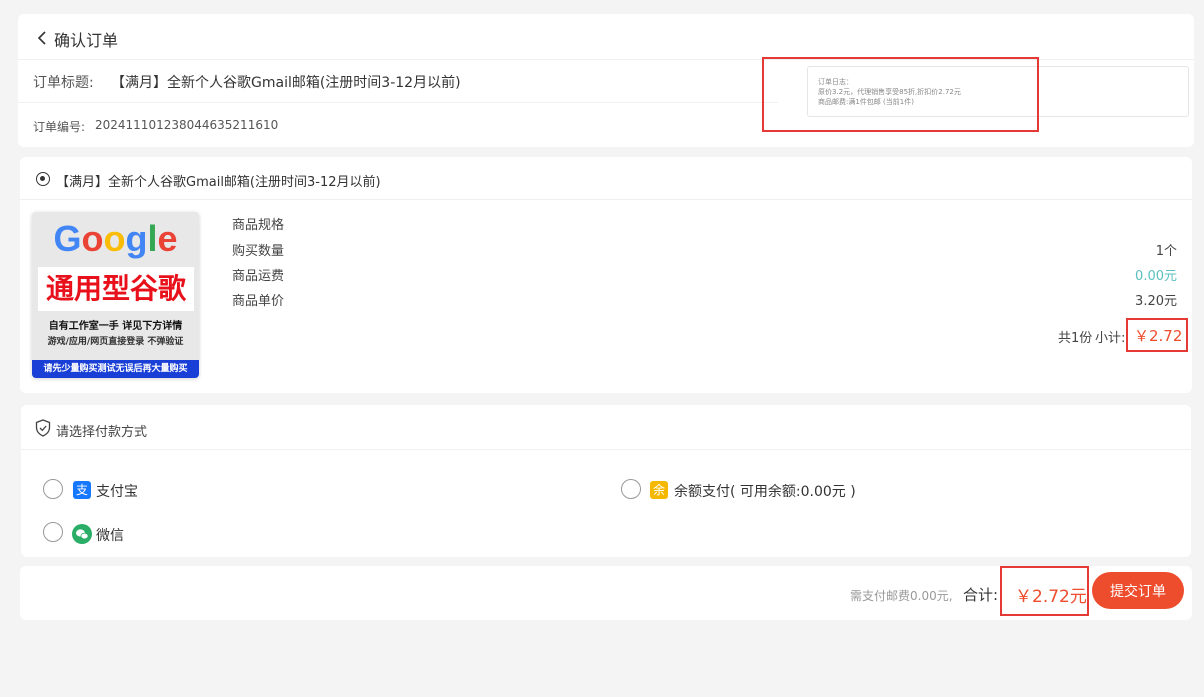  Describe the element at coordinates (1138, 590) in the screenshot. I see `submit-order-button: 提交订单` at that location.